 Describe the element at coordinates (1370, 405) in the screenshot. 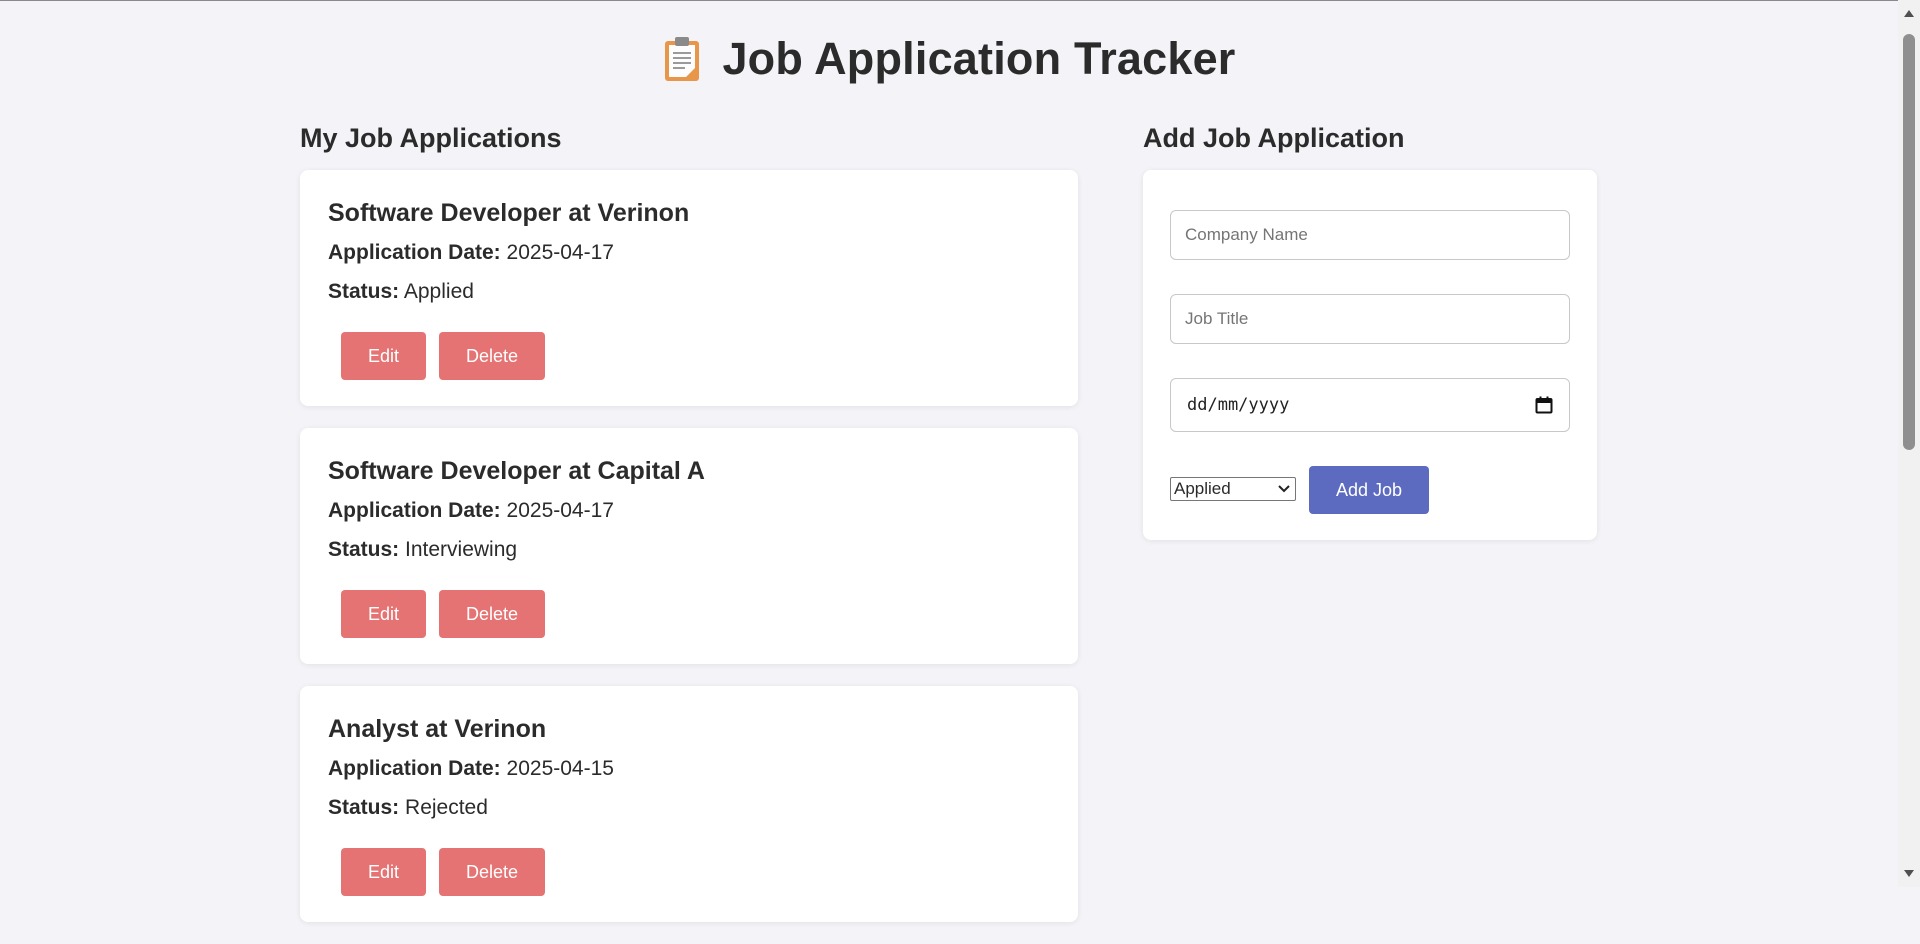

I see `application-date-input: dd/mm/yyyy` at that location.